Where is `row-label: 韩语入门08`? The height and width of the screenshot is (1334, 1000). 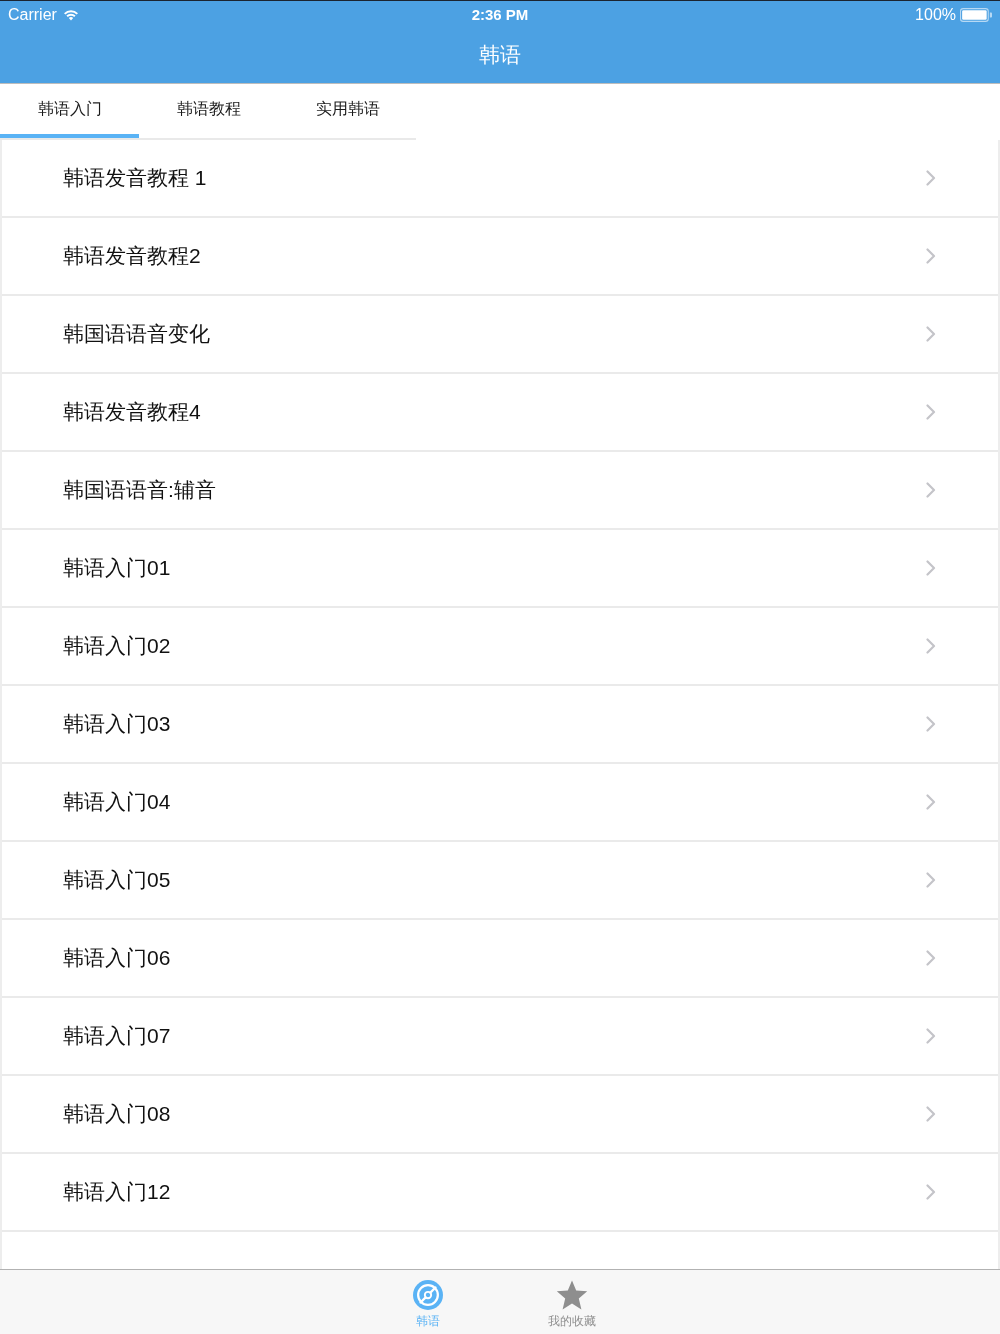 row-label: 韩语入门08 is located at coordinates (117, 1114).